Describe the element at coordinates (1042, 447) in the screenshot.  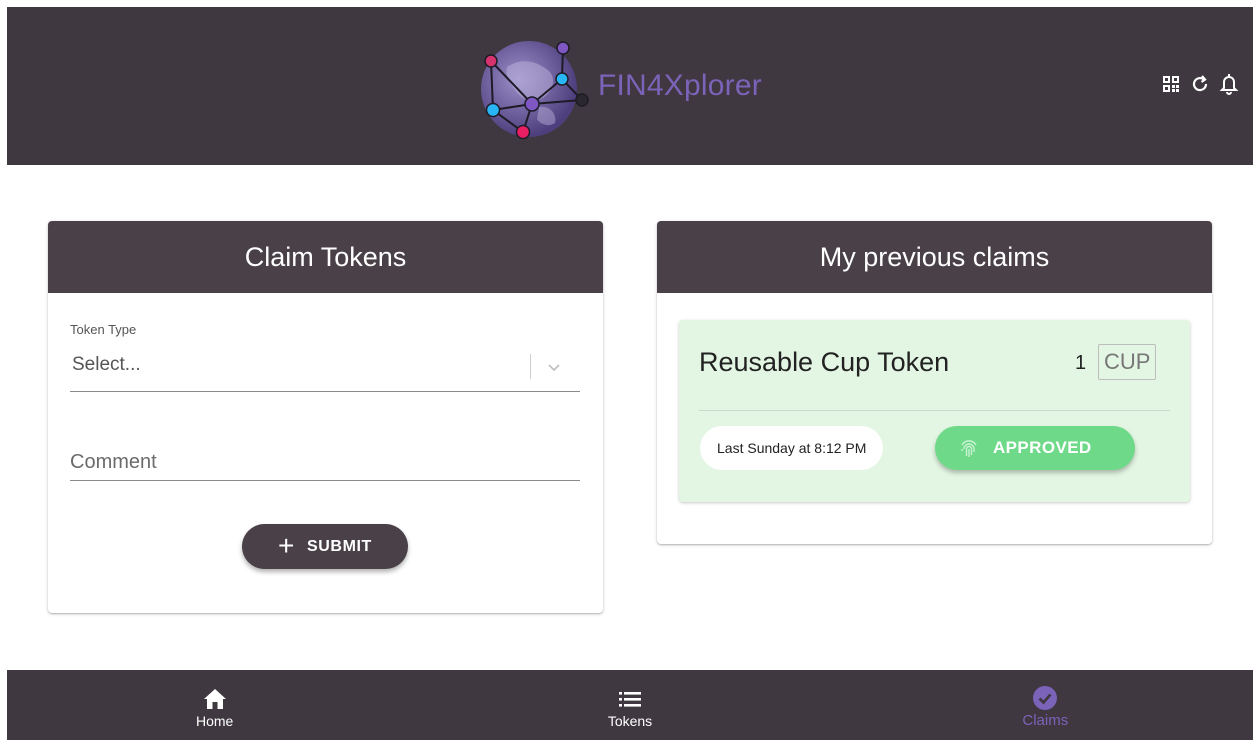
I see `status-label: APPROVED` at that location.